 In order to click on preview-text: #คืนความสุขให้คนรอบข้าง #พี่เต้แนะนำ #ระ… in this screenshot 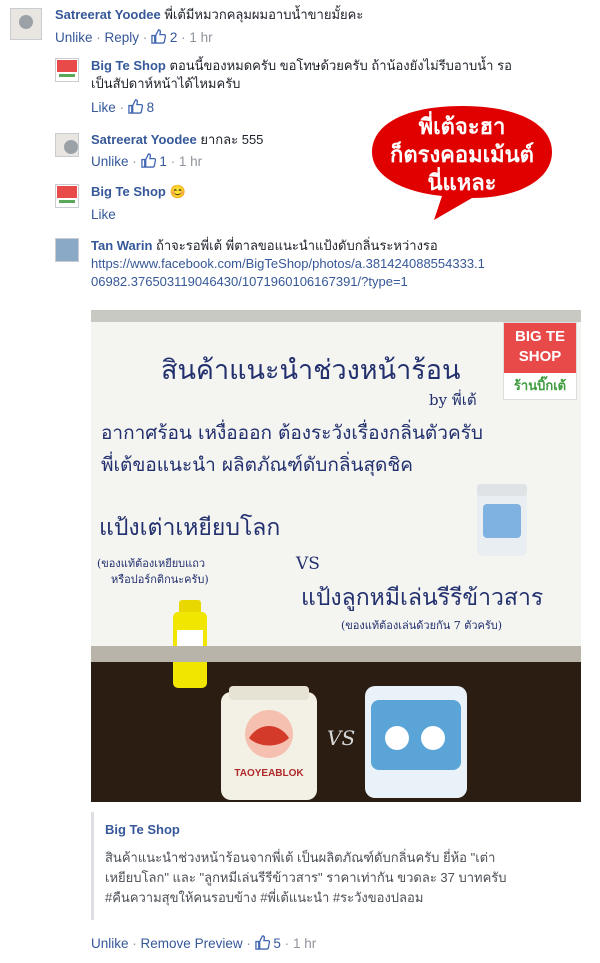, I will do `click(264, 897)`.